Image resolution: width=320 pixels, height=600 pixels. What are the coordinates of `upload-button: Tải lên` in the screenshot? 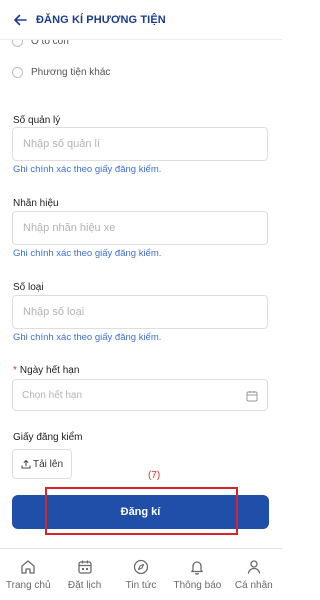 It's located at (42, 464).